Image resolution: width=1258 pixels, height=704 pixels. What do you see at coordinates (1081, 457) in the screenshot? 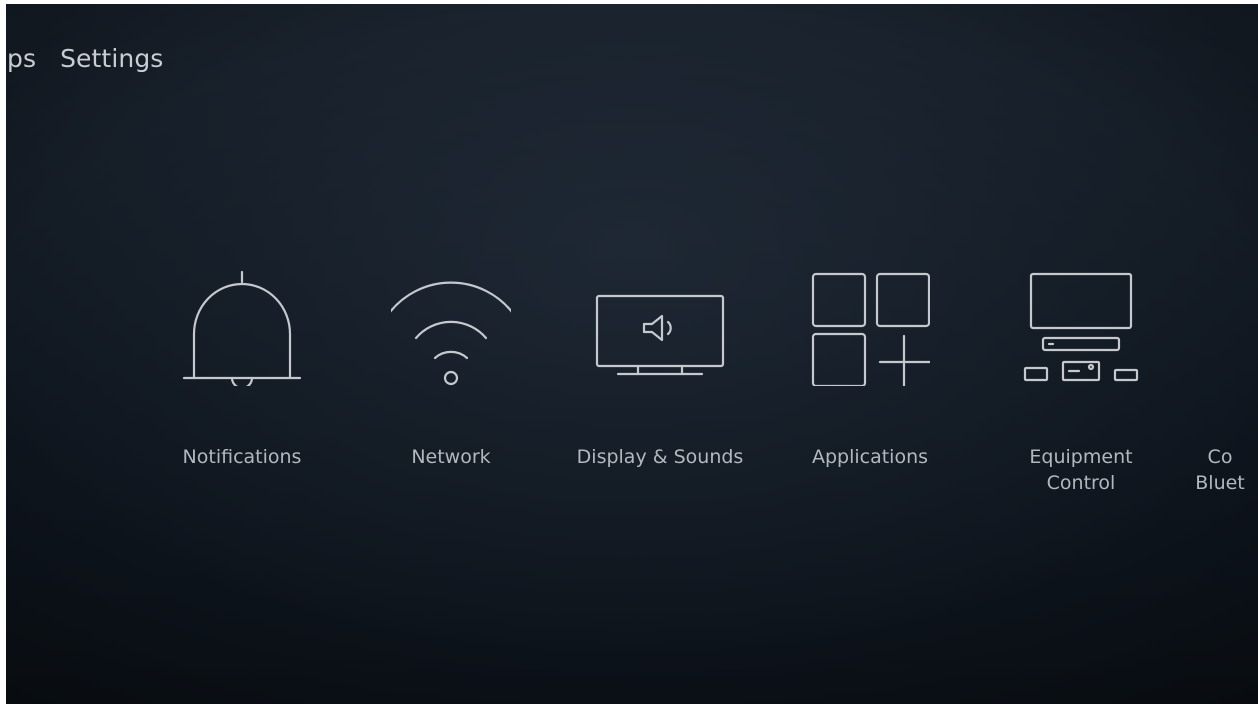
I see `tile-label-equipment-line1: Equipment` at bounding box center [1081, 457].